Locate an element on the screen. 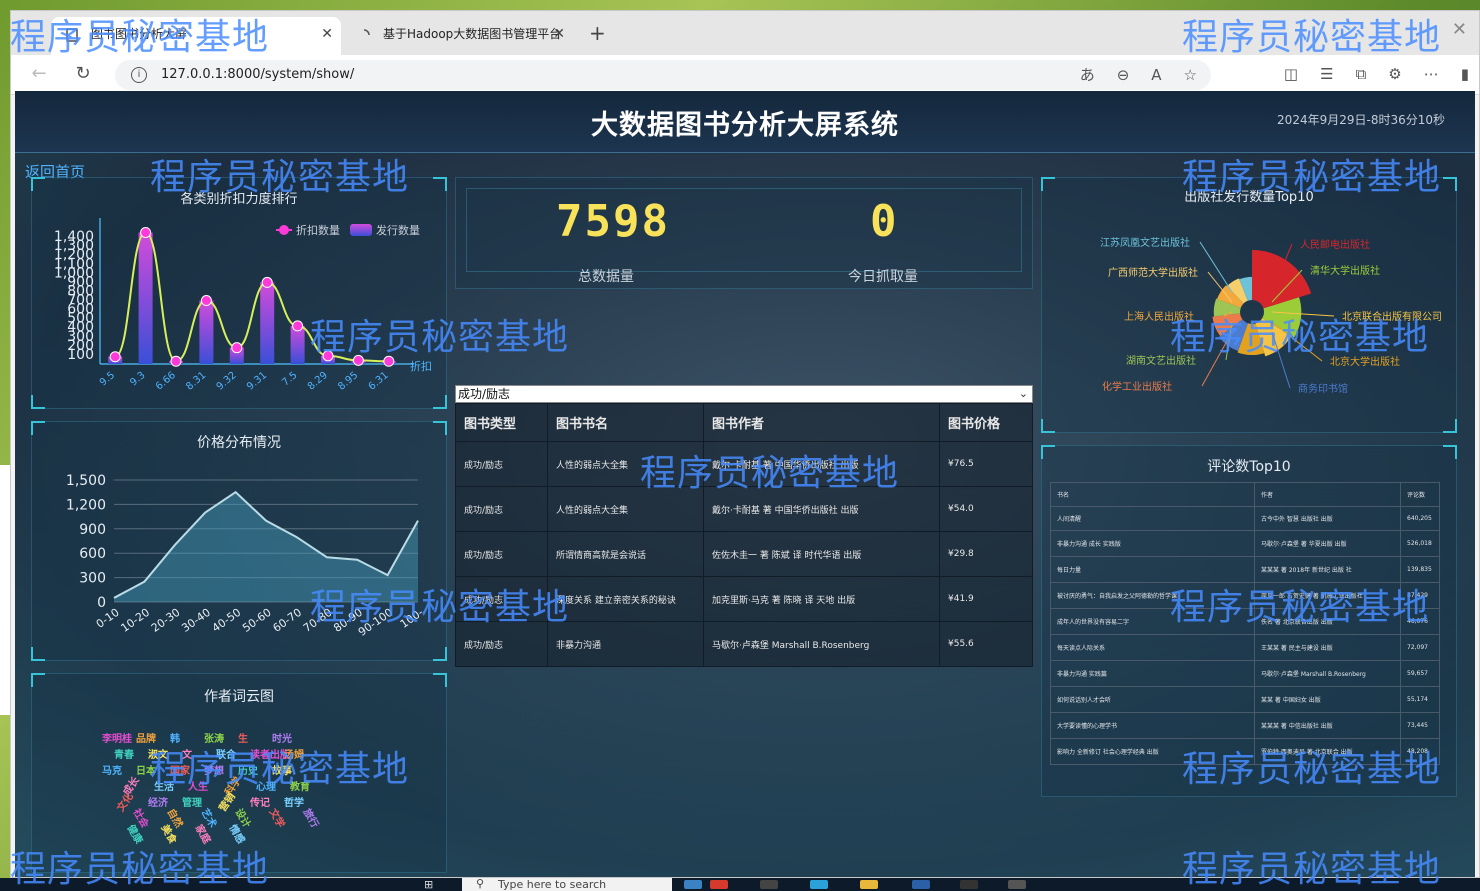 This screenshot has width=1480, height=891. cloud-word: 管理 is located at coordinates (192, 803).